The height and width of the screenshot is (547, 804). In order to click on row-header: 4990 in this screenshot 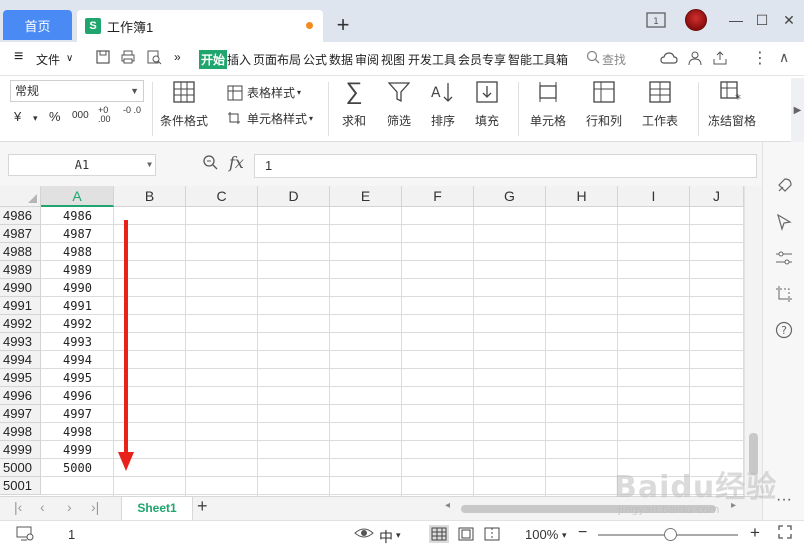, I will do `click(20, 288)`.